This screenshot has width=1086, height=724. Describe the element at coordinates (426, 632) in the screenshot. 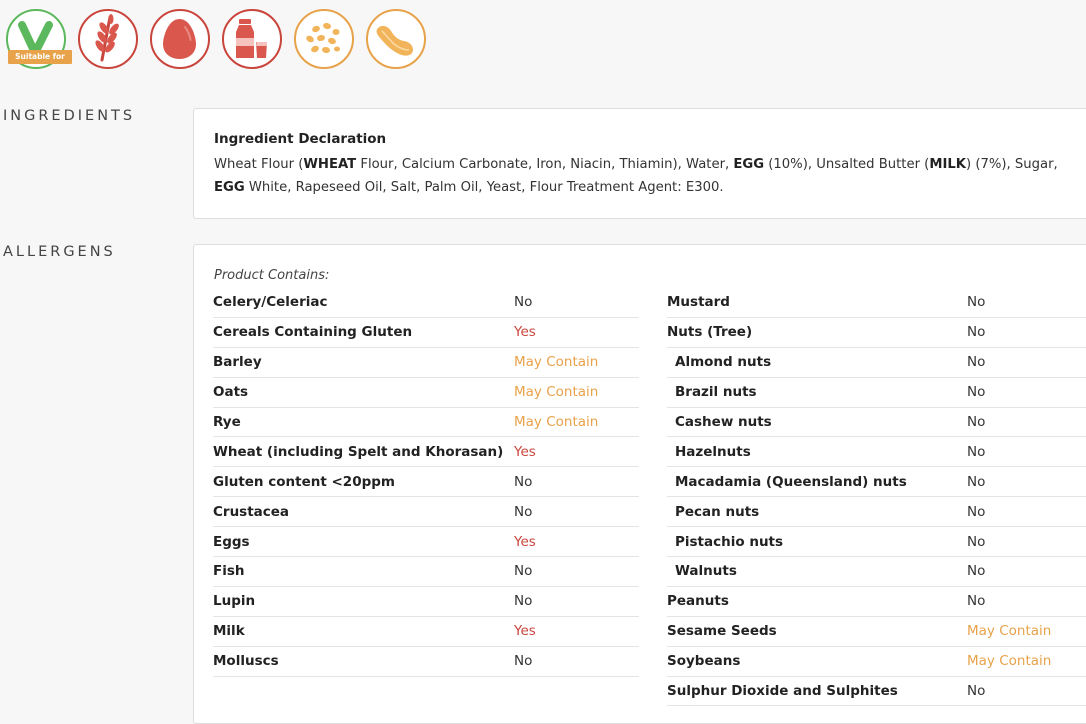

I see `allergen-row: Milk Yes` at that location.